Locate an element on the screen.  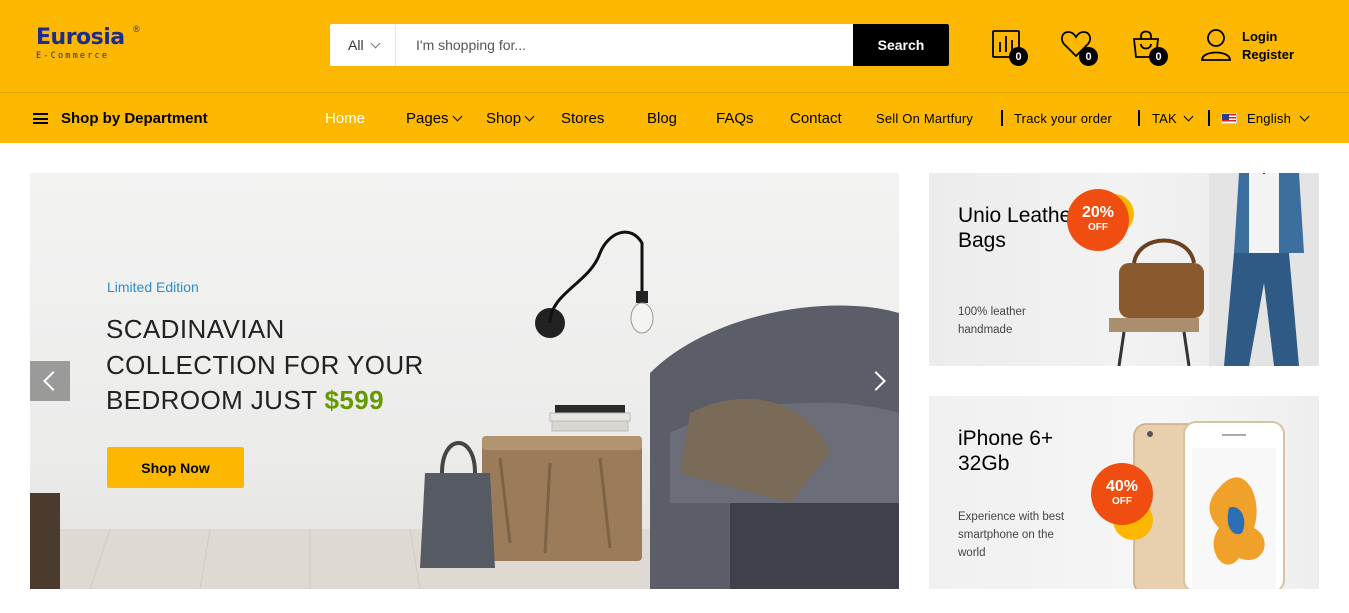
search-bar: All Search is located at coordinates (639, 45).